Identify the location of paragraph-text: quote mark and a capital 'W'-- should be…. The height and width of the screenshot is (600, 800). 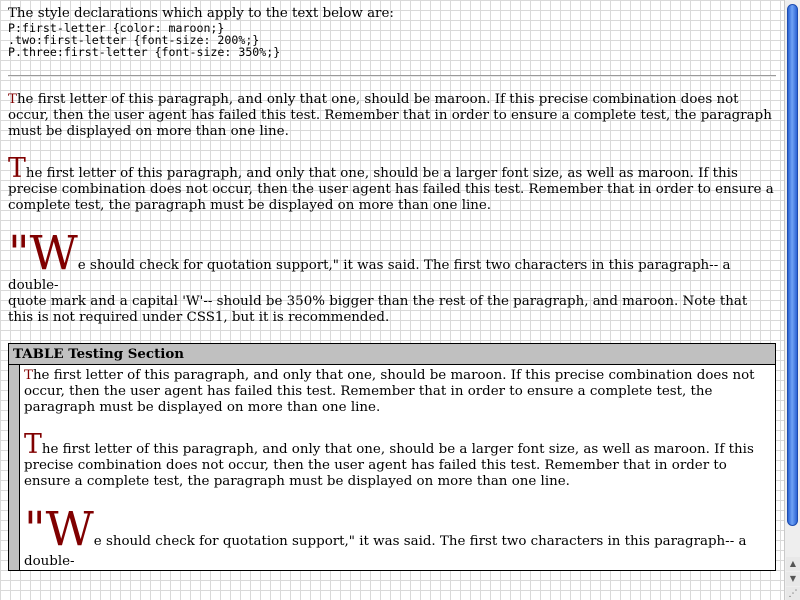
(378, 309).